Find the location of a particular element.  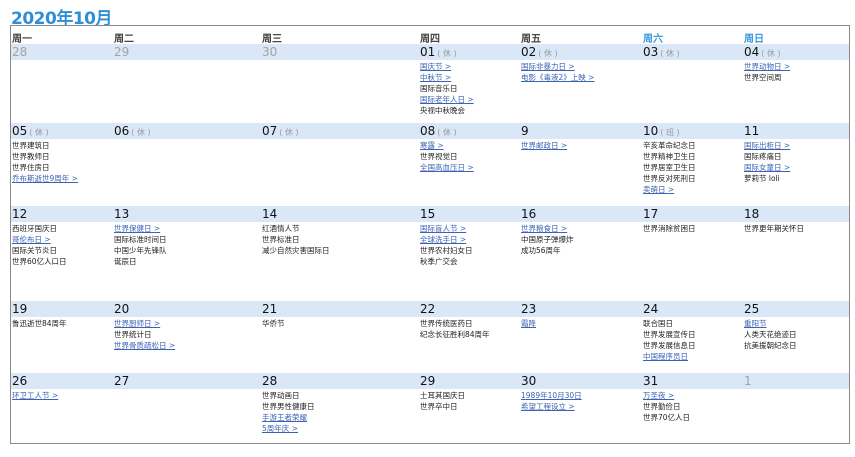

day-cell: 11 国际出柜日 > 国际疼痛日 国际女童日 > 萝莉节 loli is located at coordinates (796, 164).